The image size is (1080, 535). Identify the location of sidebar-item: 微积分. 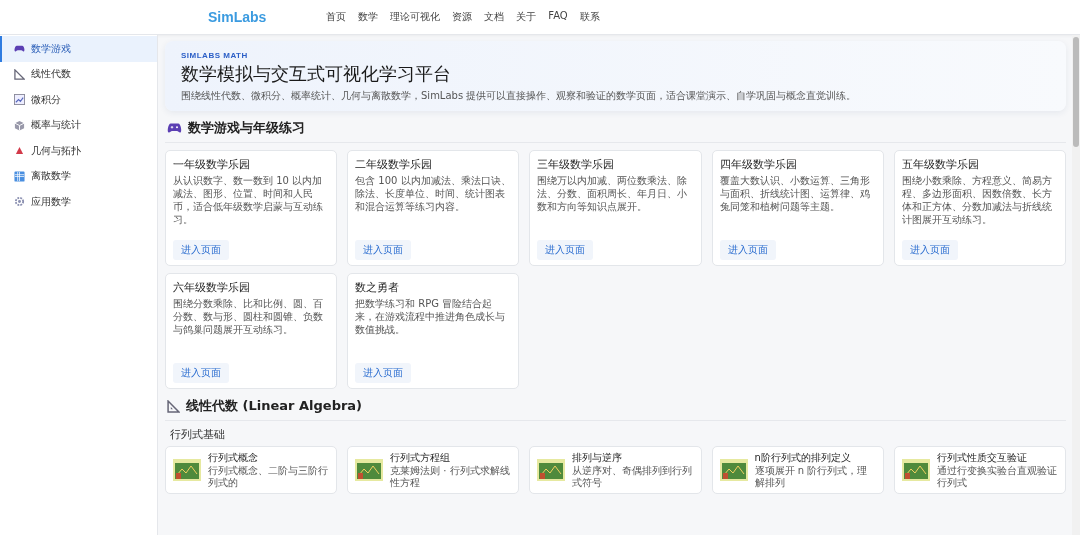
(78, 100).